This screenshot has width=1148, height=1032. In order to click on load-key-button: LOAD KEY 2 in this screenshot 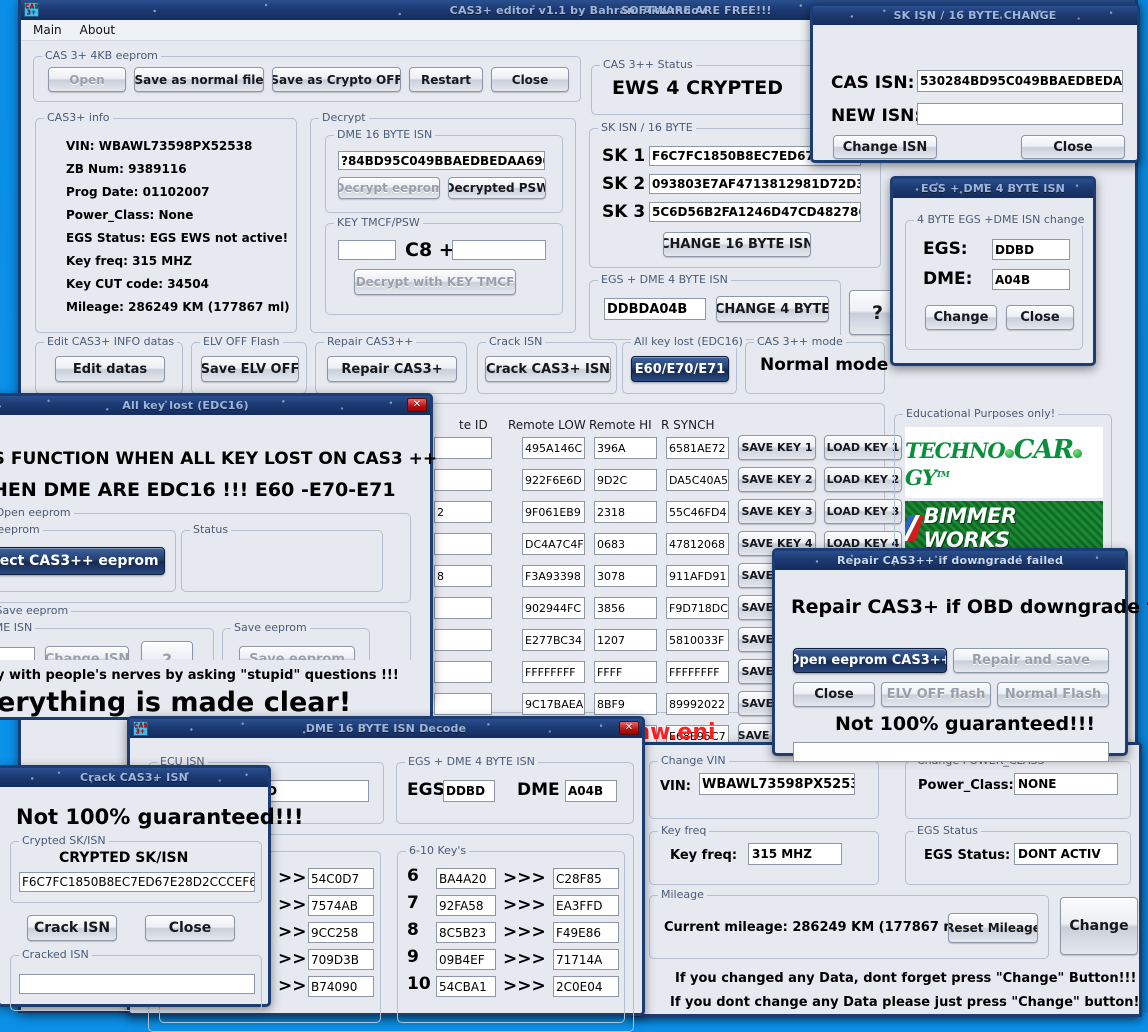, I will do `click(863, 479)`.